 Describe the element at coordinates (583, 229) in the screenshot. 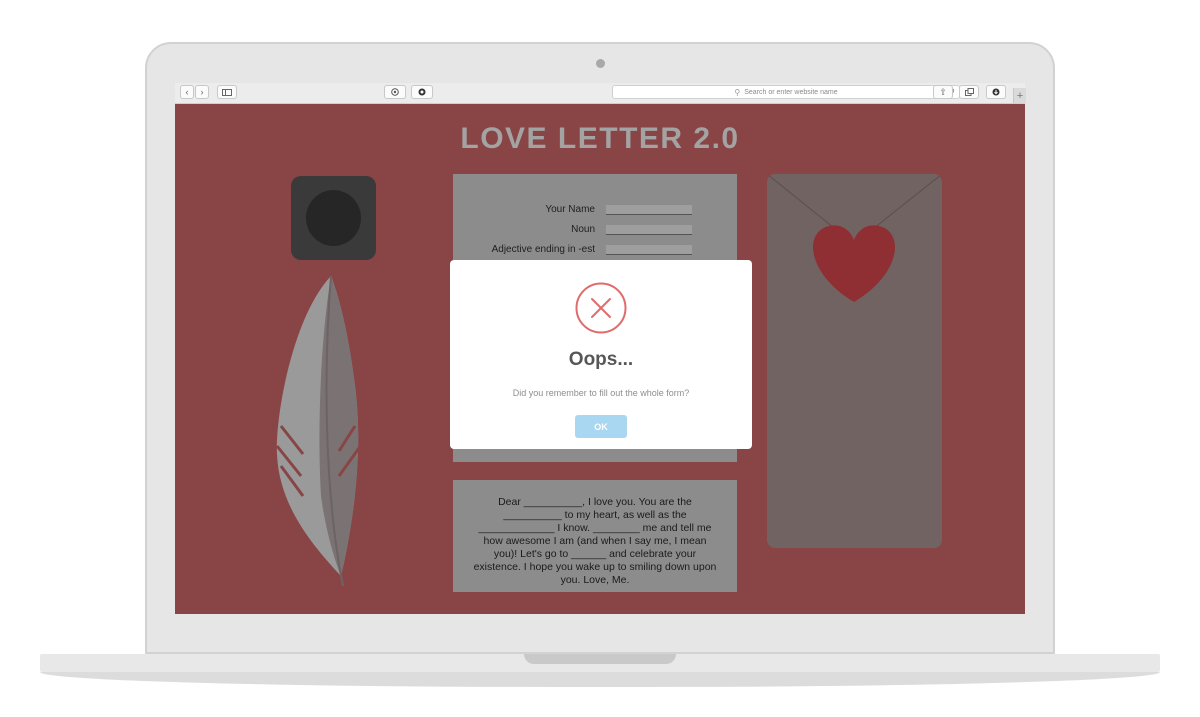

I see `field-label: Noun` at that location.